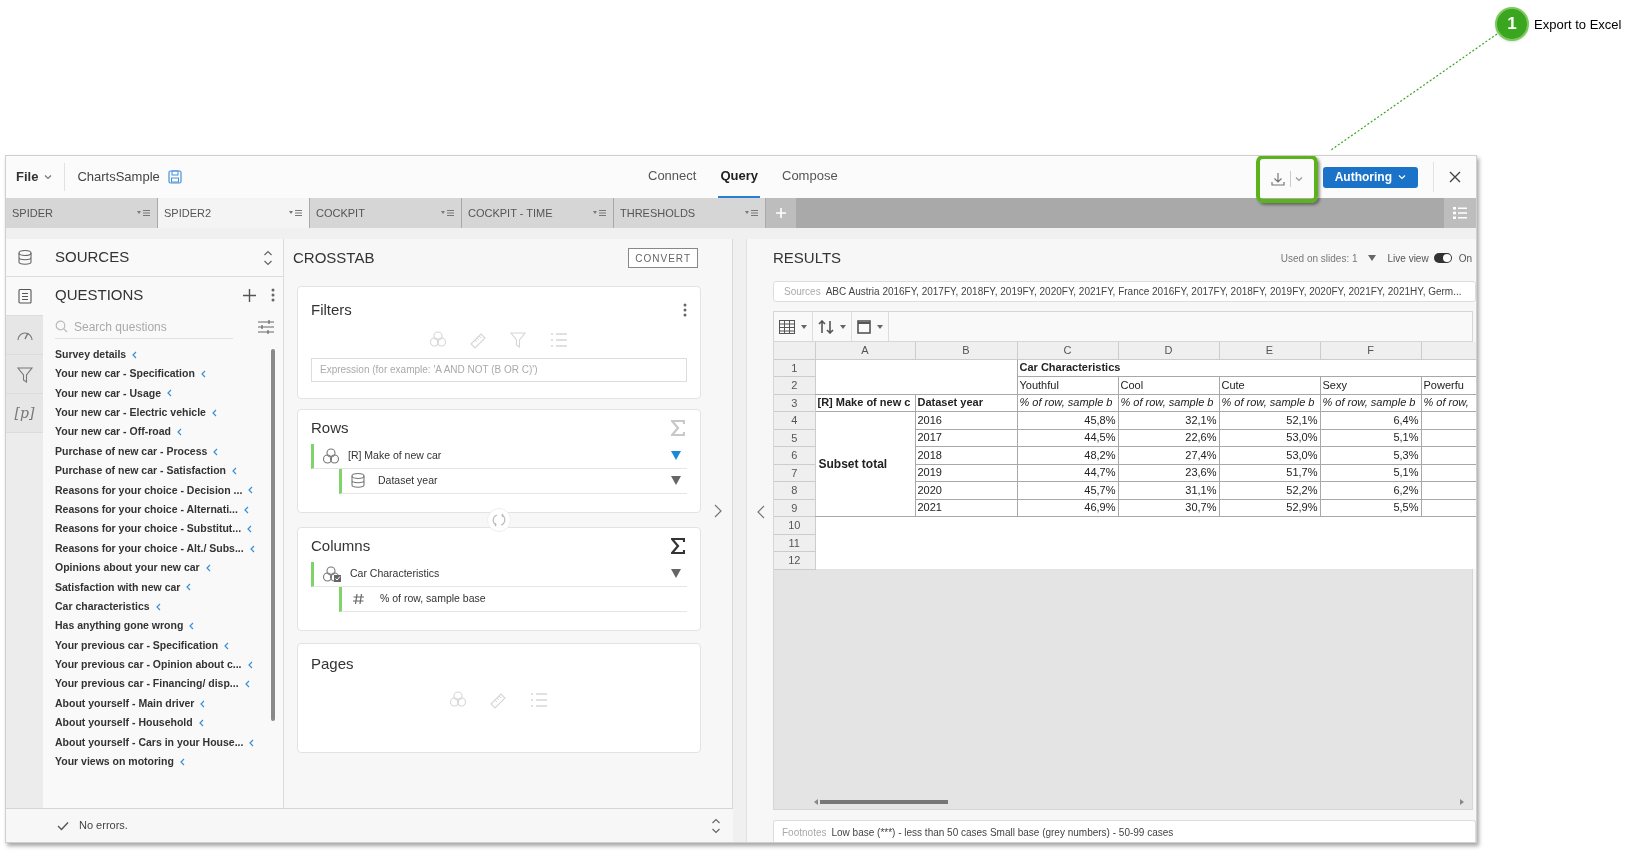 This screenshot has height=863, width=1641. What do you see at coordinates (163, 626) in the screenshot?
I see `question-item: Has anything gone wrong` at bounding box center [163, 626].